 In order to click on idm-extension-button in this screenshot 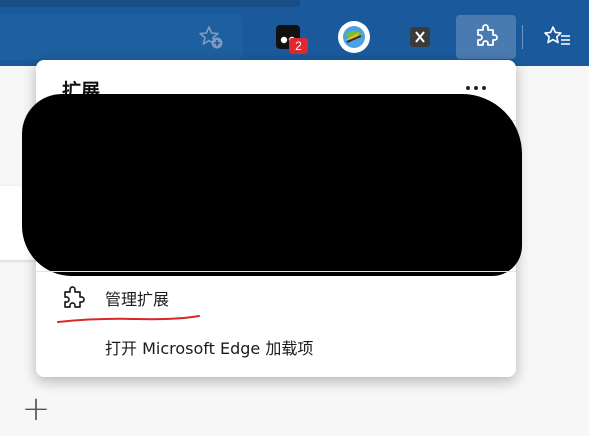, I will do `click(354, 37)`.